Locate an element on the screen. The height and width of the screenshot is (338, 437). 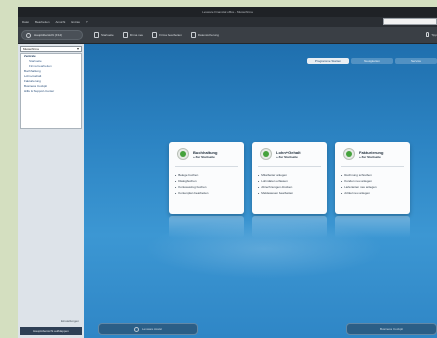
lexware-assist-button: Lexware Assist is located at coordinates (148, 329).